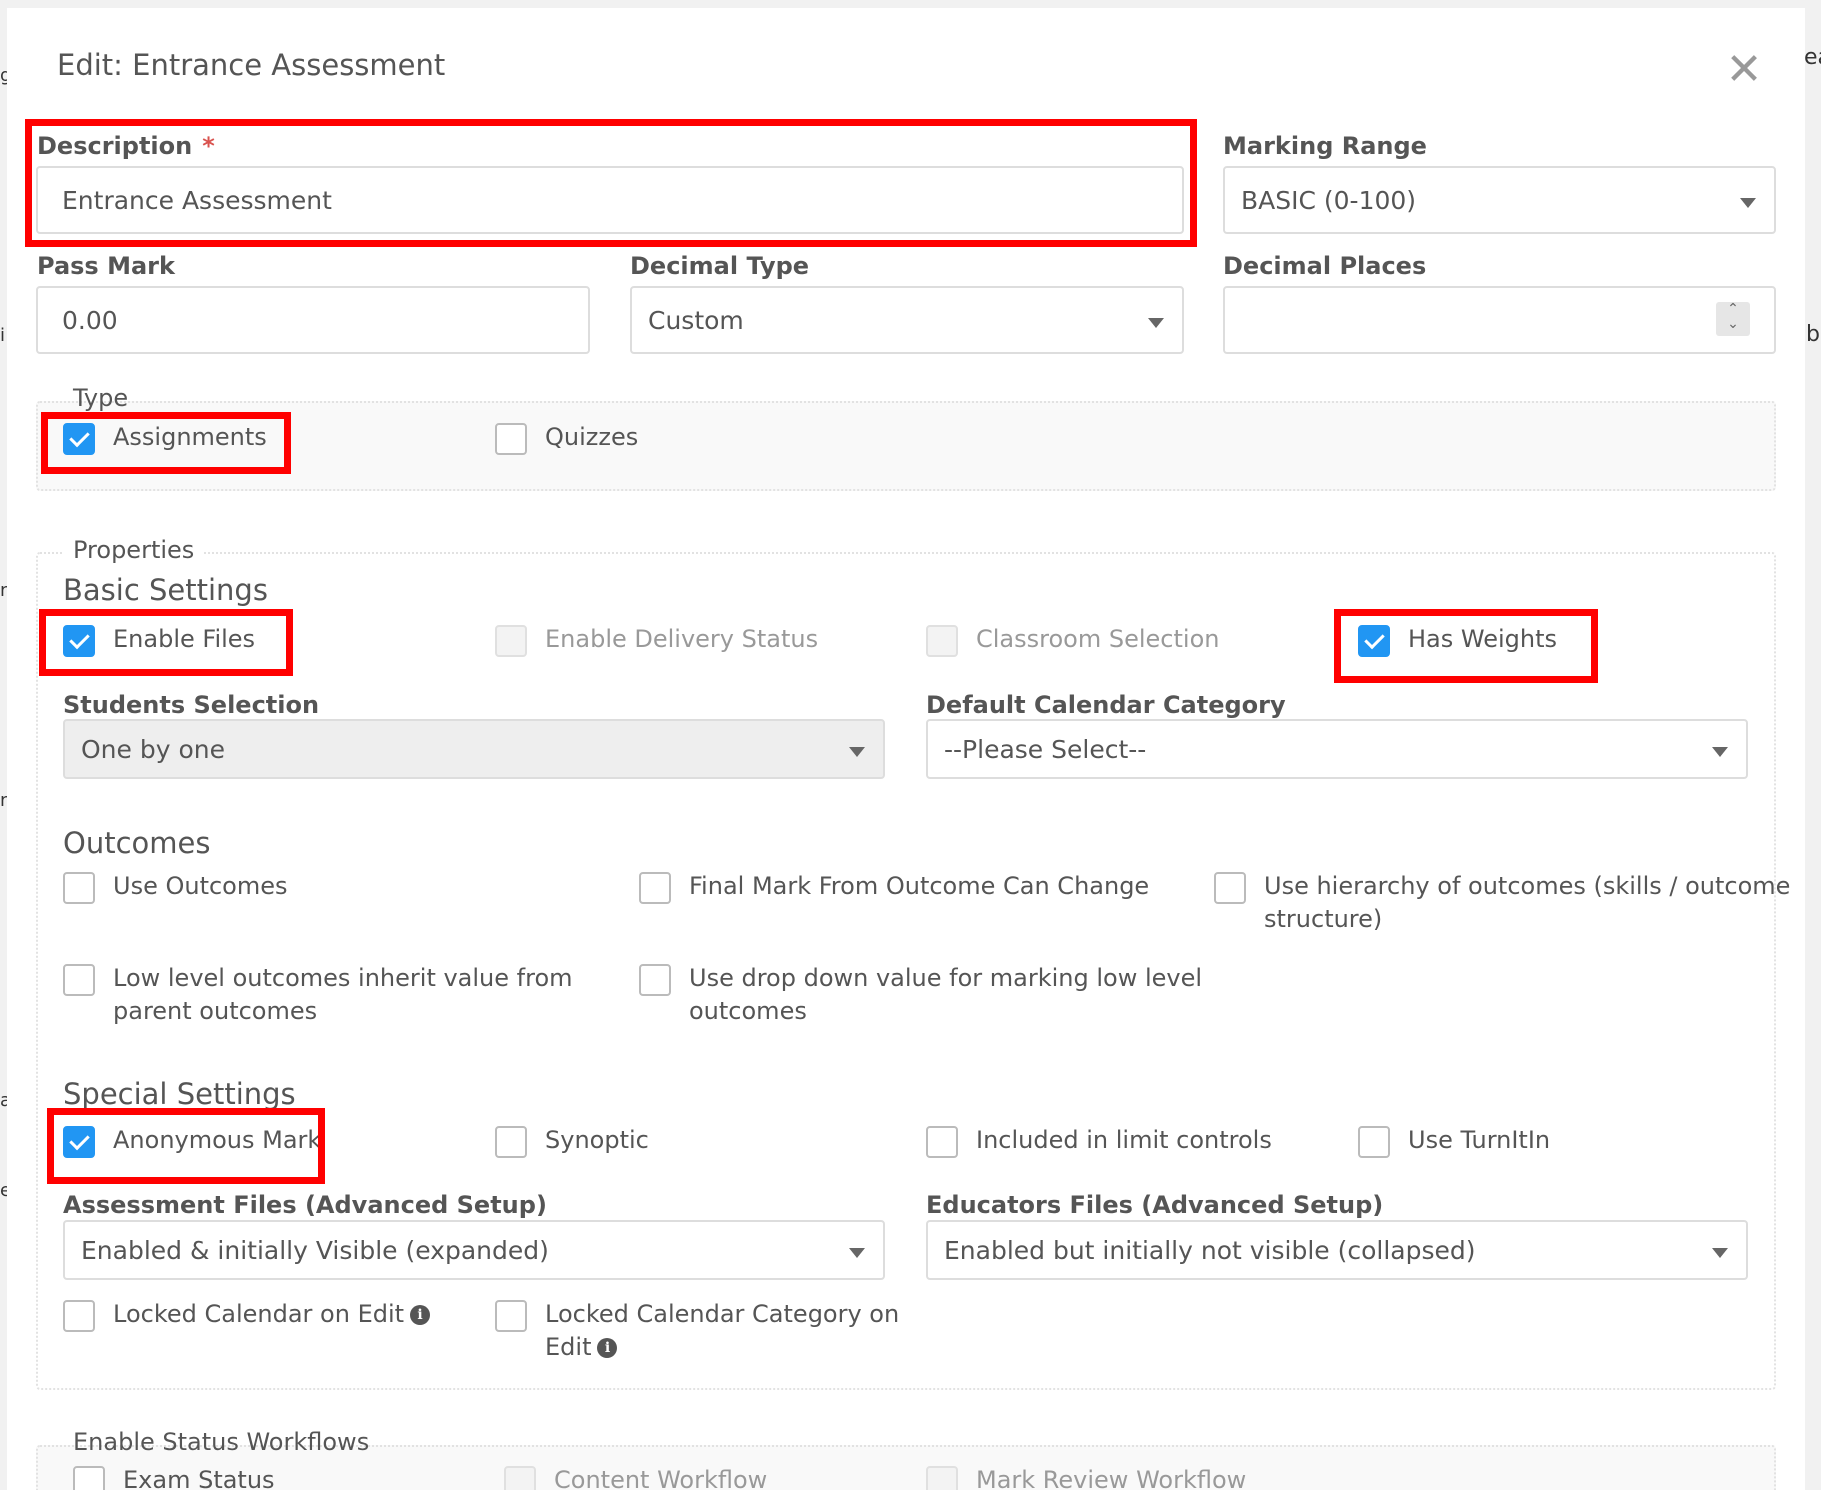 This screenshot has width=1821, height=1490. I want to click on assignments-checkbox: Assignments, so click(165, 438).